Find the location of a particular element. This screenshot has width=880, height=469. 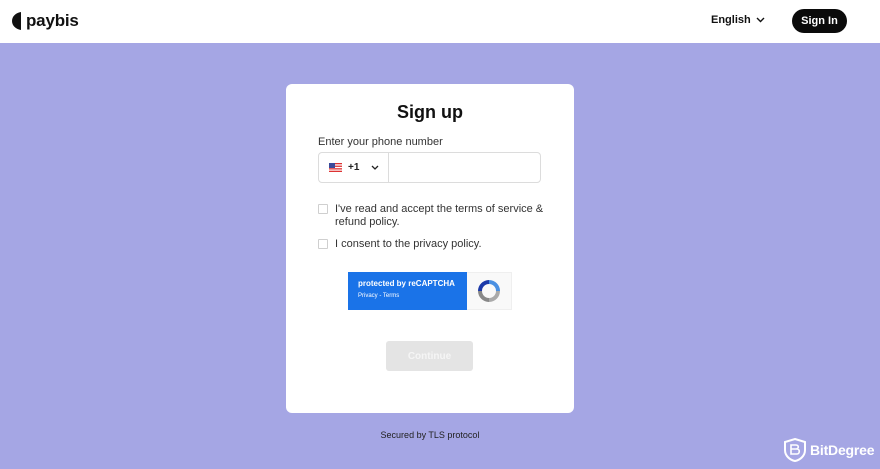

recaptcha-widget: protected by reCAPTCHA Privacy - Terms is located at coordinates (430, 291).